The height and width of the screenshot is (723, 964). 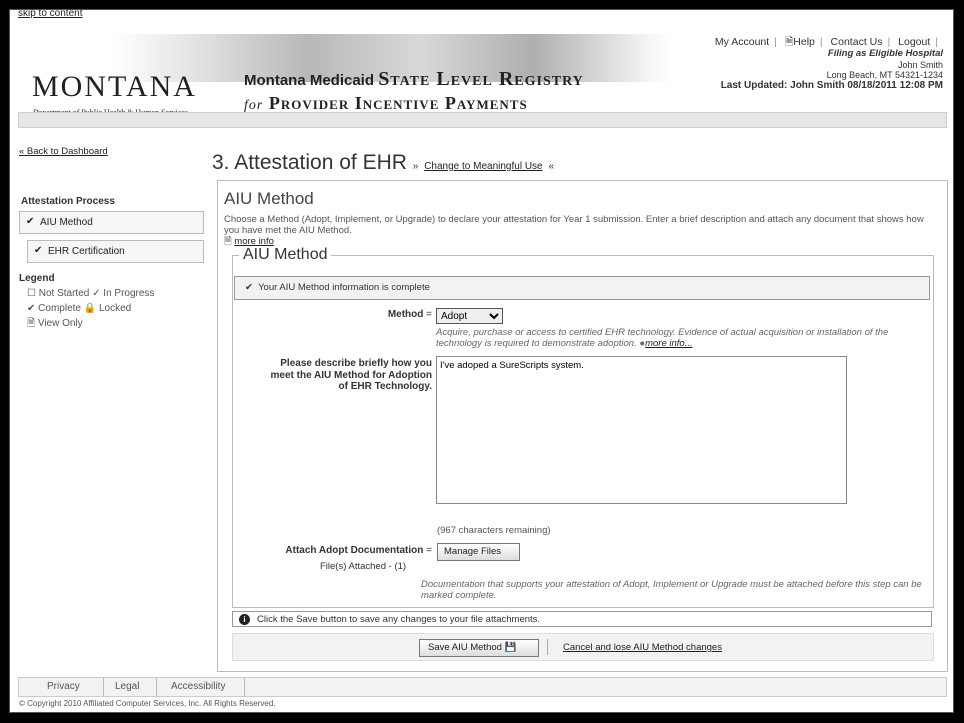 What do you see at coordinates (309, 162) in the screenshot?
I see `page-title-text: 3. Attestation of EHR` at bounding box center [309, 162].